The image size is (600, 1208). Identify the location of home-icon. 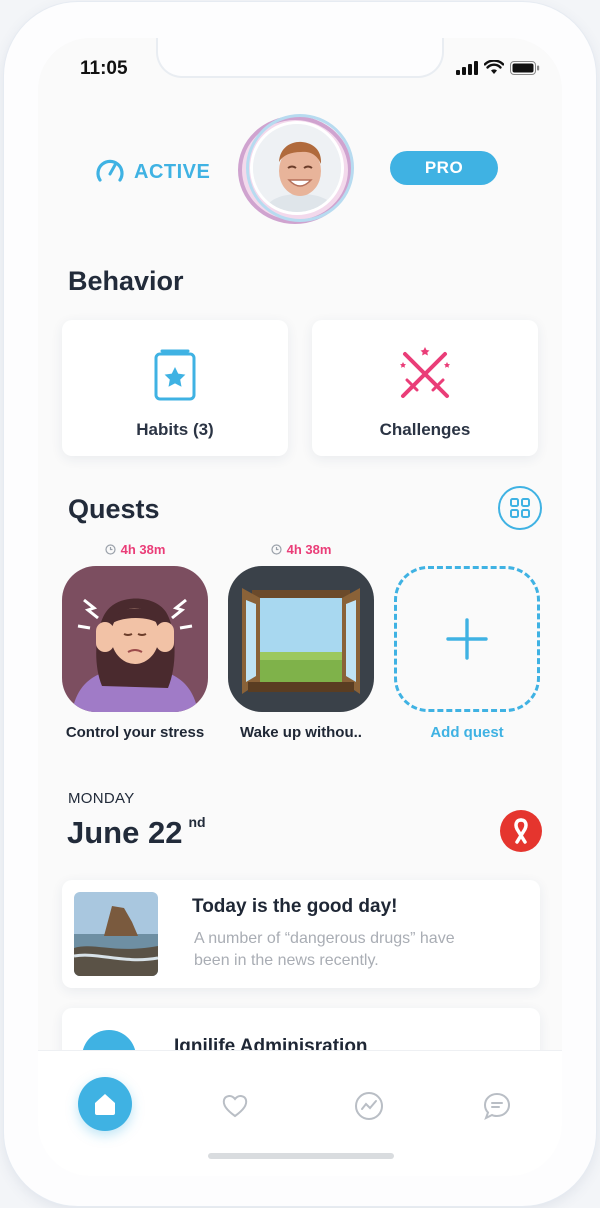
(105, 1104).